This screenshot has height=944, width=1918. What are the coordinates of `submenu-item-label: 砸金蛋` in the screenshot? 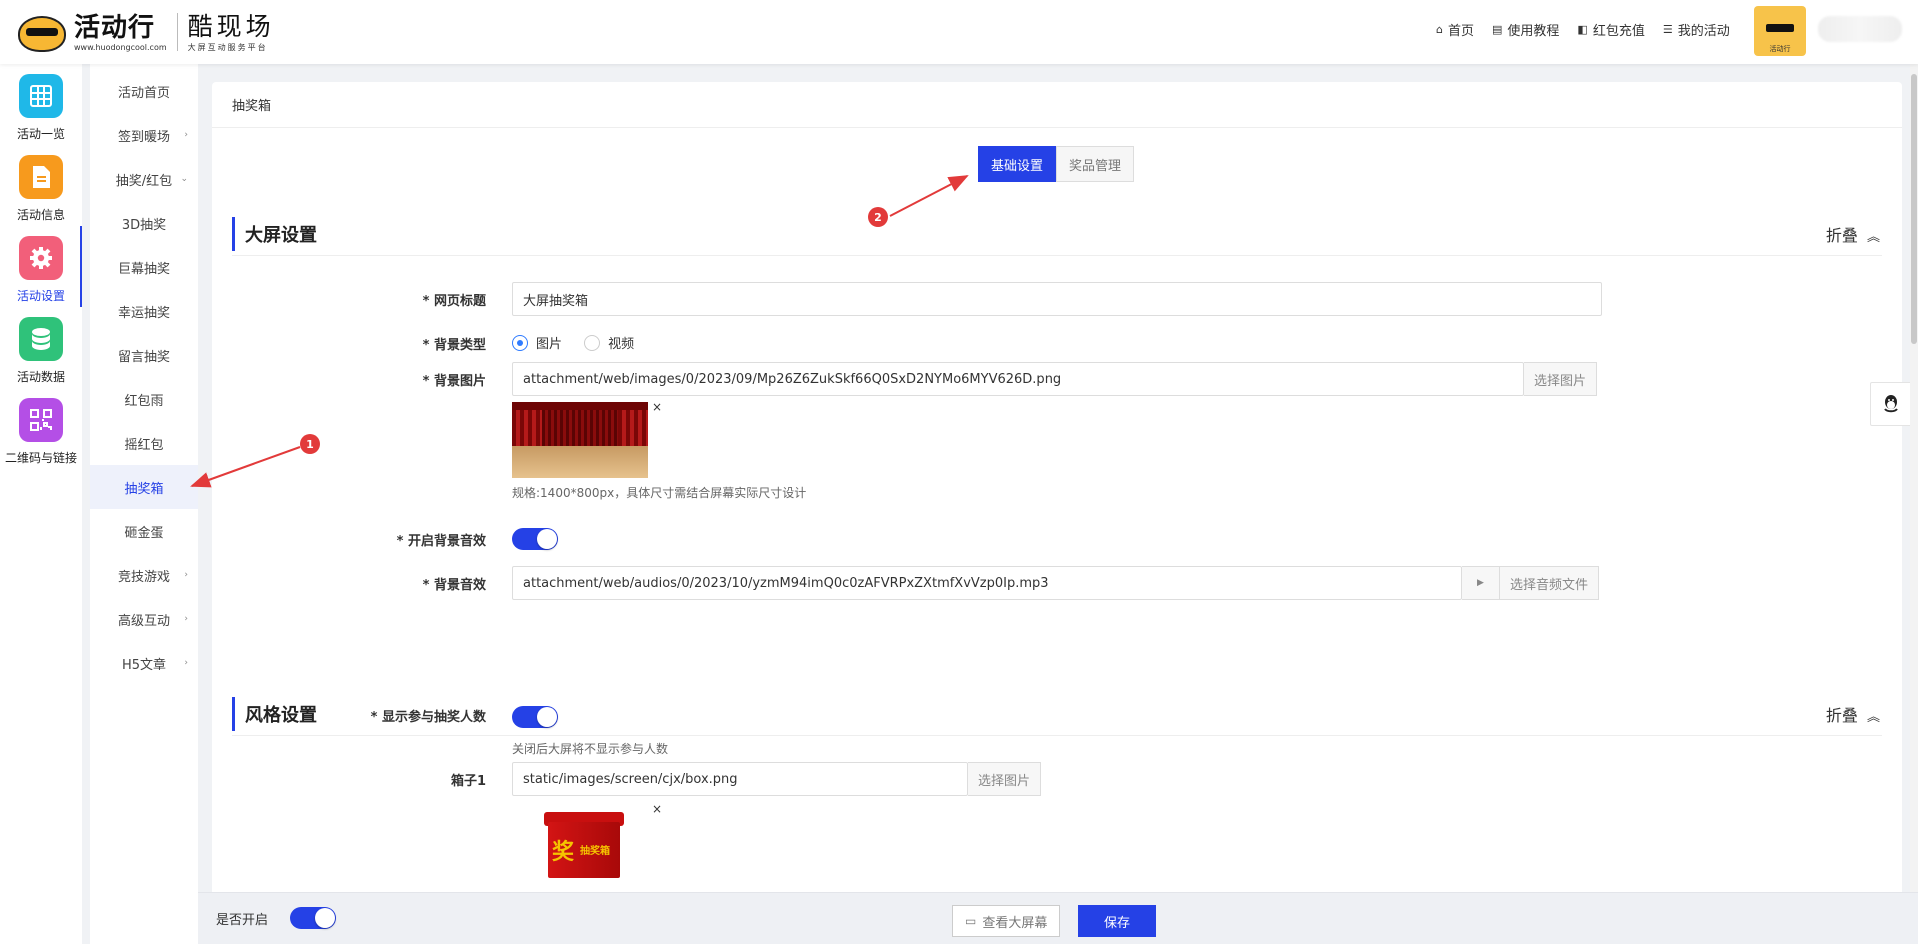 It's located at (144, 533).